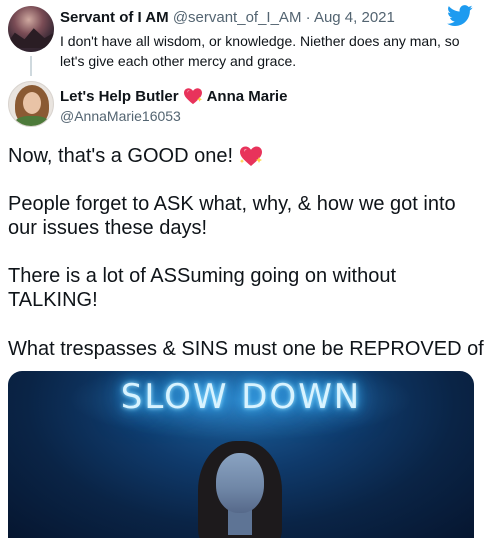 This screenshot has height=538, width=484. What do you see at coordinates (237, 17) in the screenshot?
I see `quoted-author-handle: @servant_of_I_AM` at bounding box center [237, 17].